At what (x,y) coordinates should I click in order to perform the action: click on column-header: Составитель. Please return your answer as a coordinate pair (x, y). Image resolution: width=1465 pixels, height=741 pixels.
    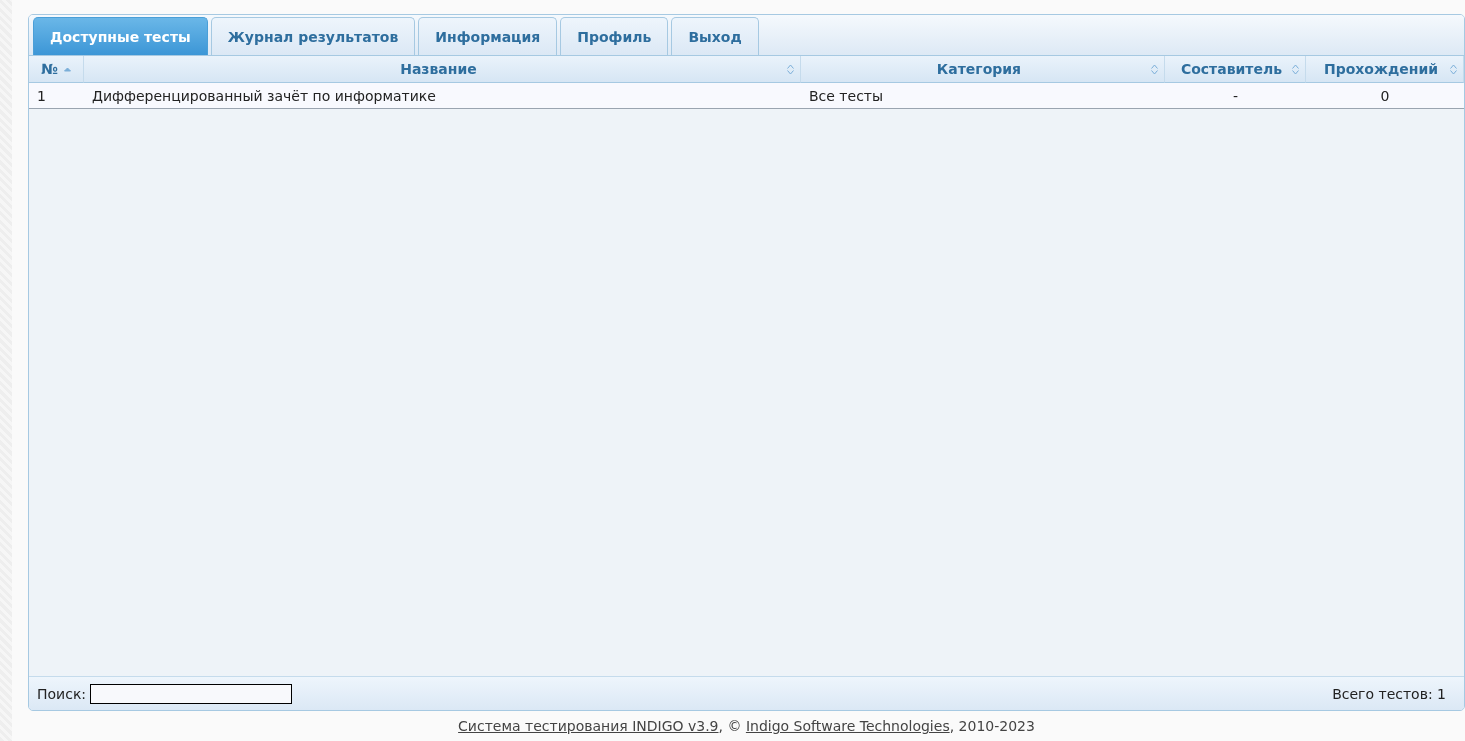
    Looking at the image, I should click on (1235, 69).